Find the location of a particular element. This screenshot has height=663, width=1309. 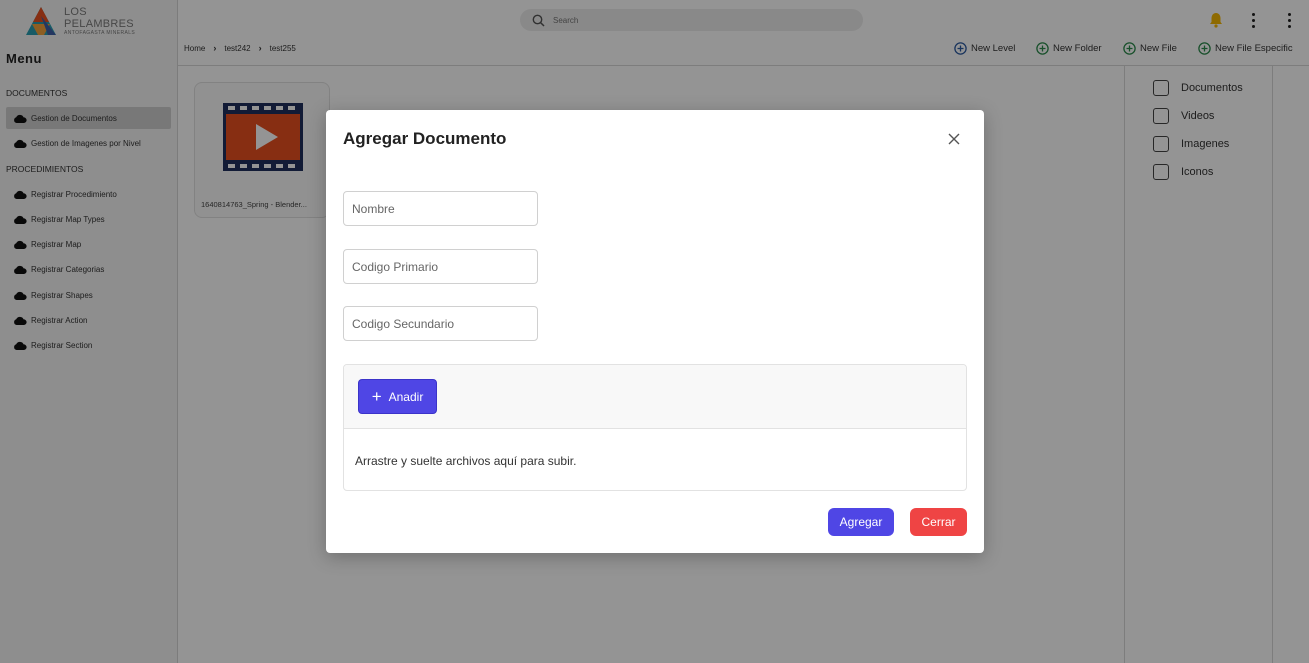

plus-icon: + is located at coordinates (376, 396).